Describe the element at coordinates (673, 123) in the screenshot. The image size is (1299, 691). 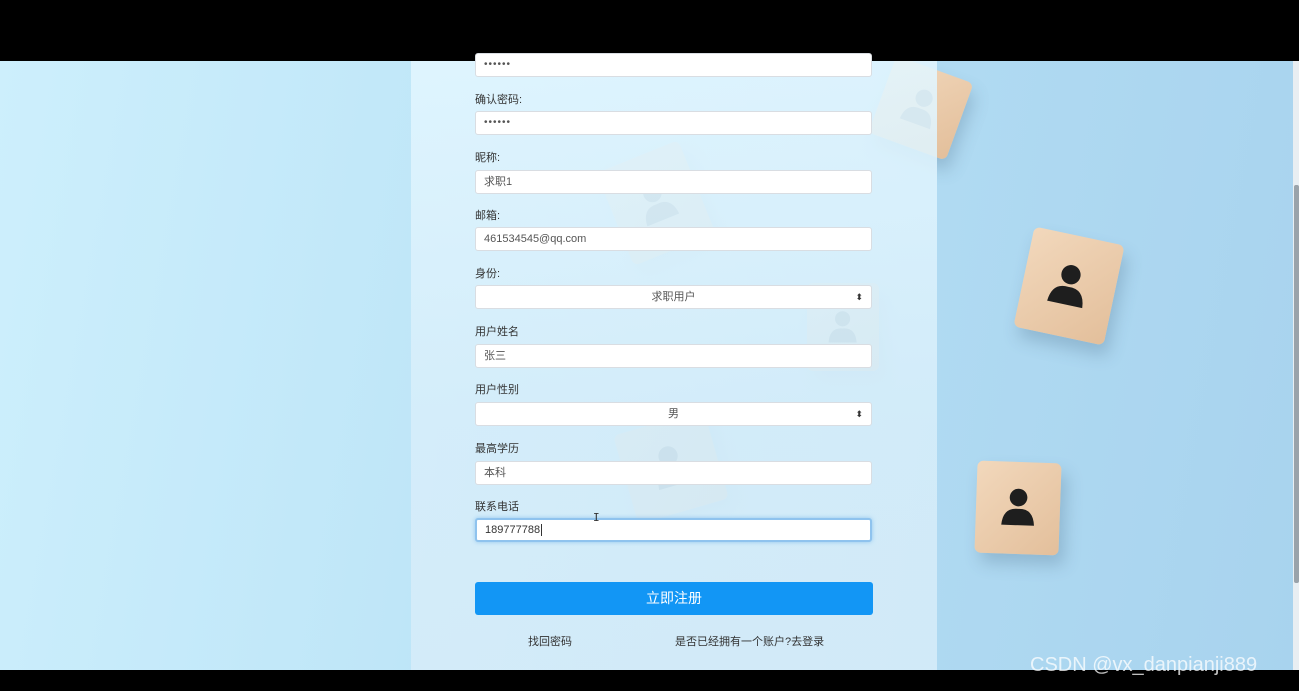
I see `confirm-password-input: ••••••` at that location.